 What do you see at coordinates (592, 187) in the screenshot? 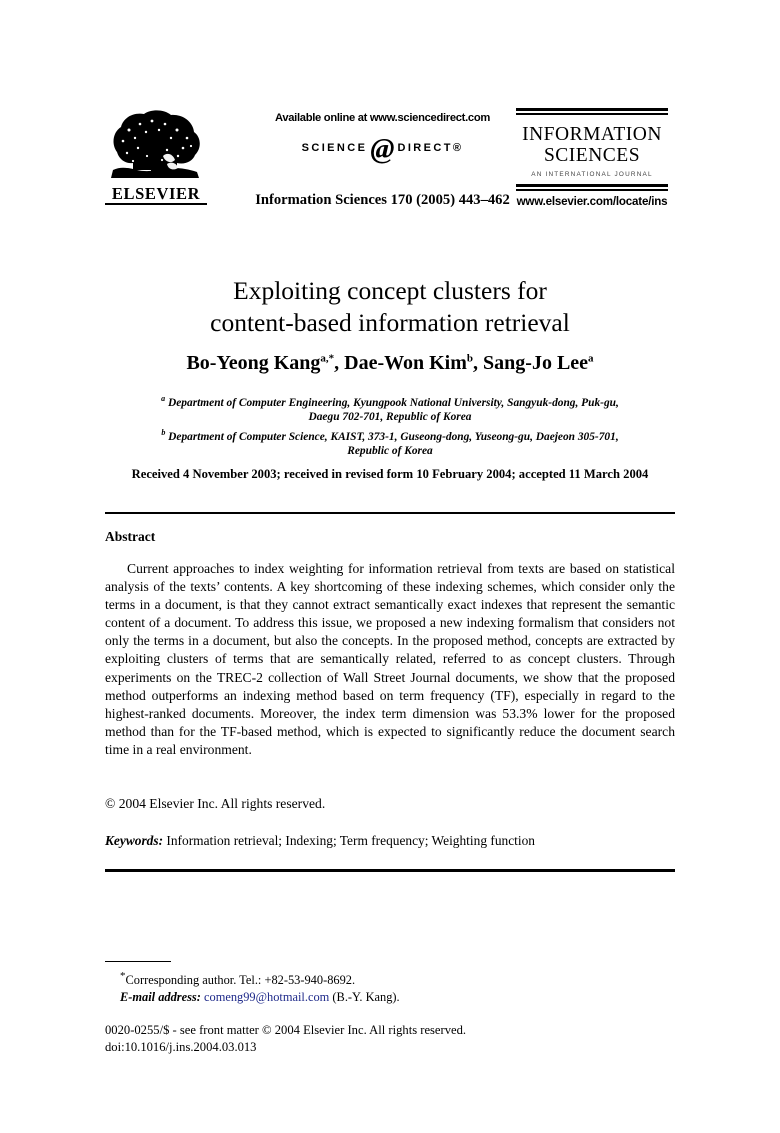
I see `journal-logo-rule-bottom` at bounding box center [592, 187].